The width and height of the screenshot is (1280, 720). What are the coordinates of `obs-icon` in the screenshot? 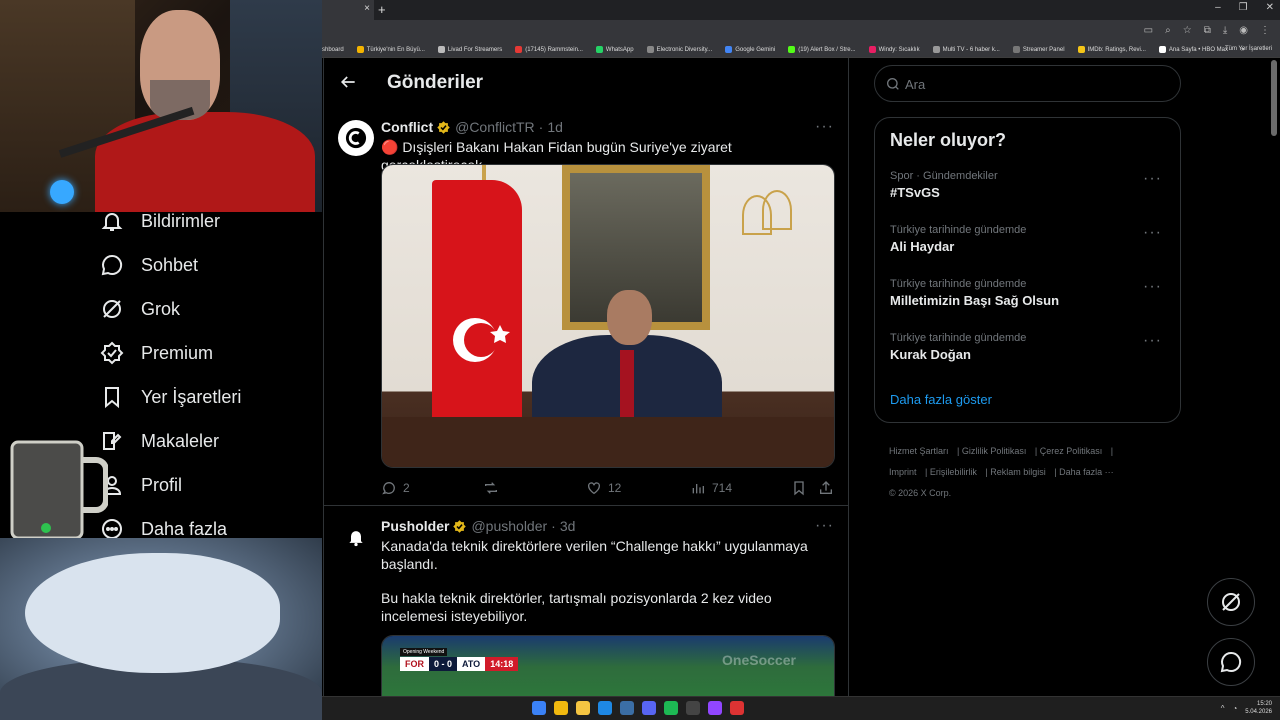 It's located at (715, 708).